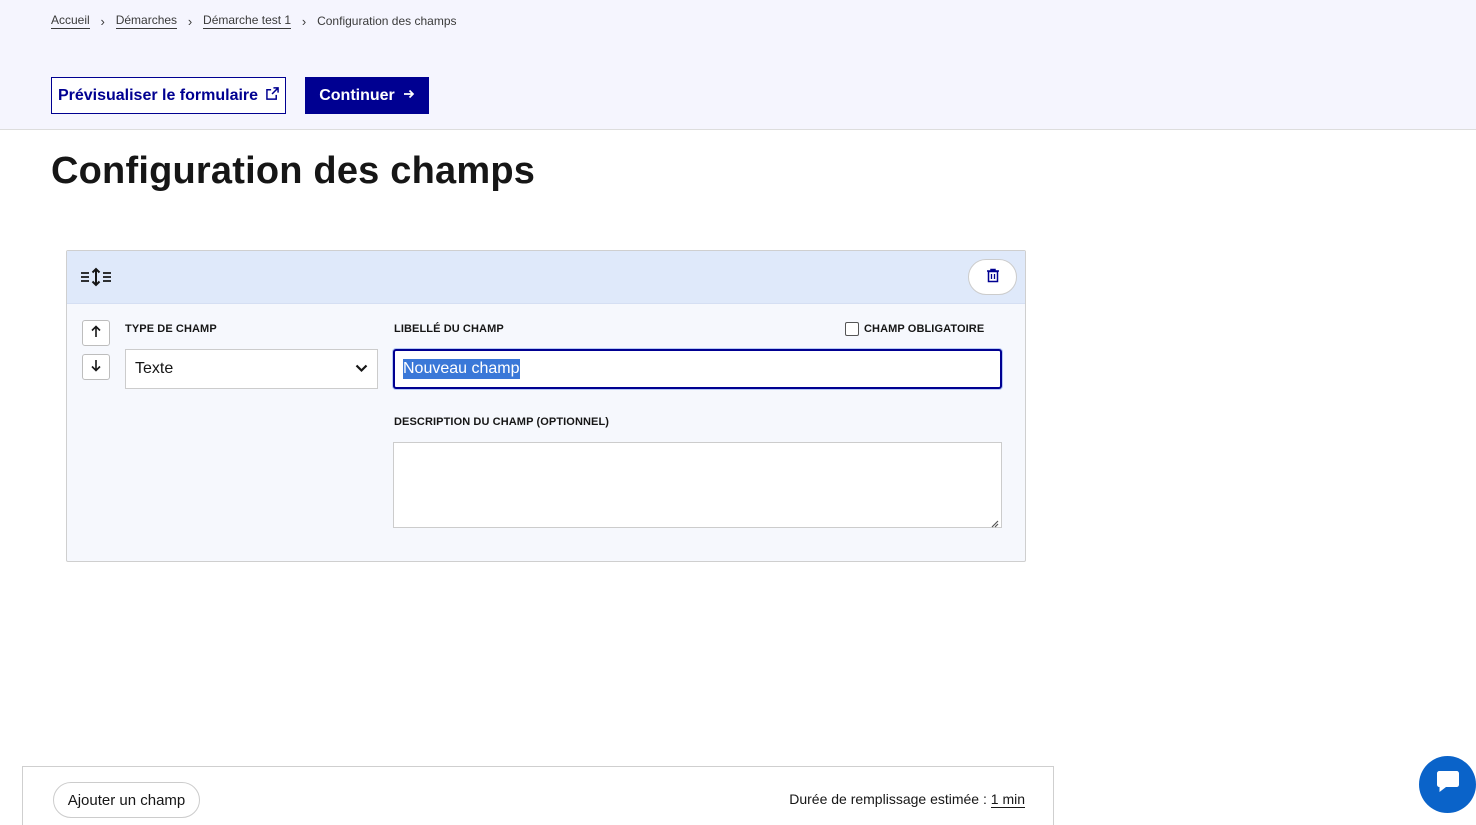  I want to click on add-field-button: Ajouter un champ, so click(126, 800).